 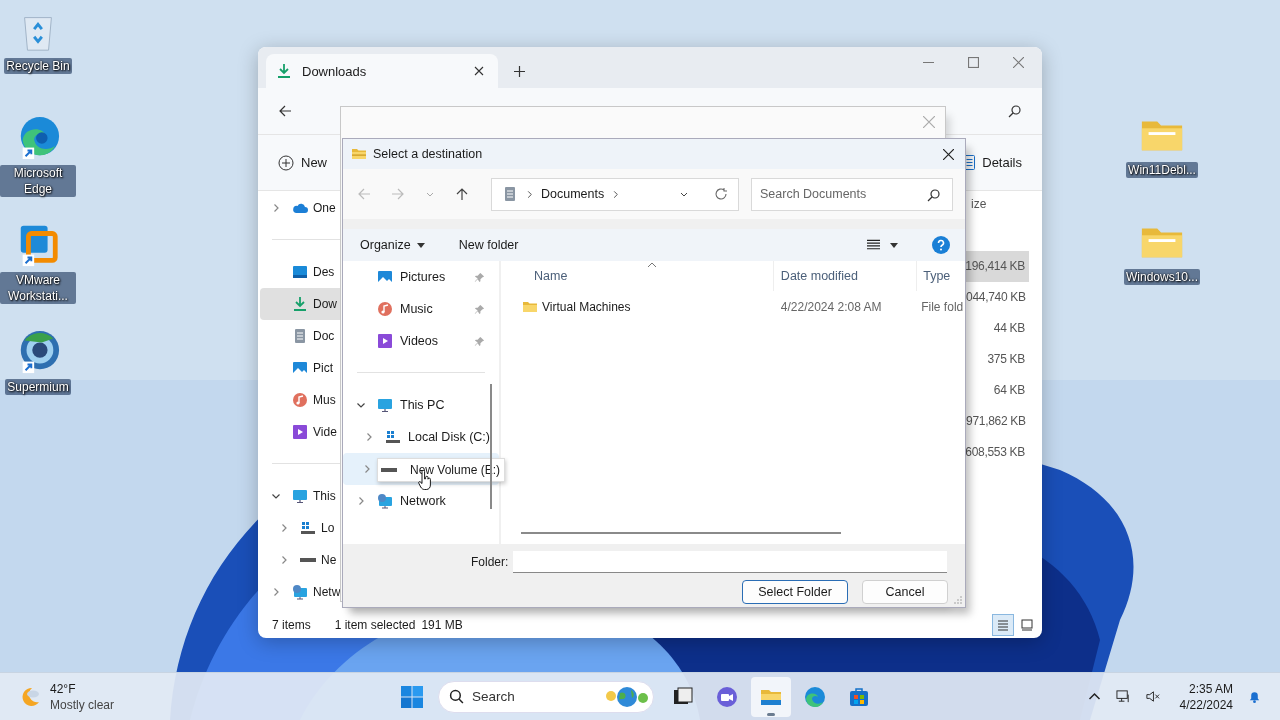 What do you see at coordinates (1210, 688) in the screenshot?
I see `time: 2:35 AM` at bounding box center [1210, 688].